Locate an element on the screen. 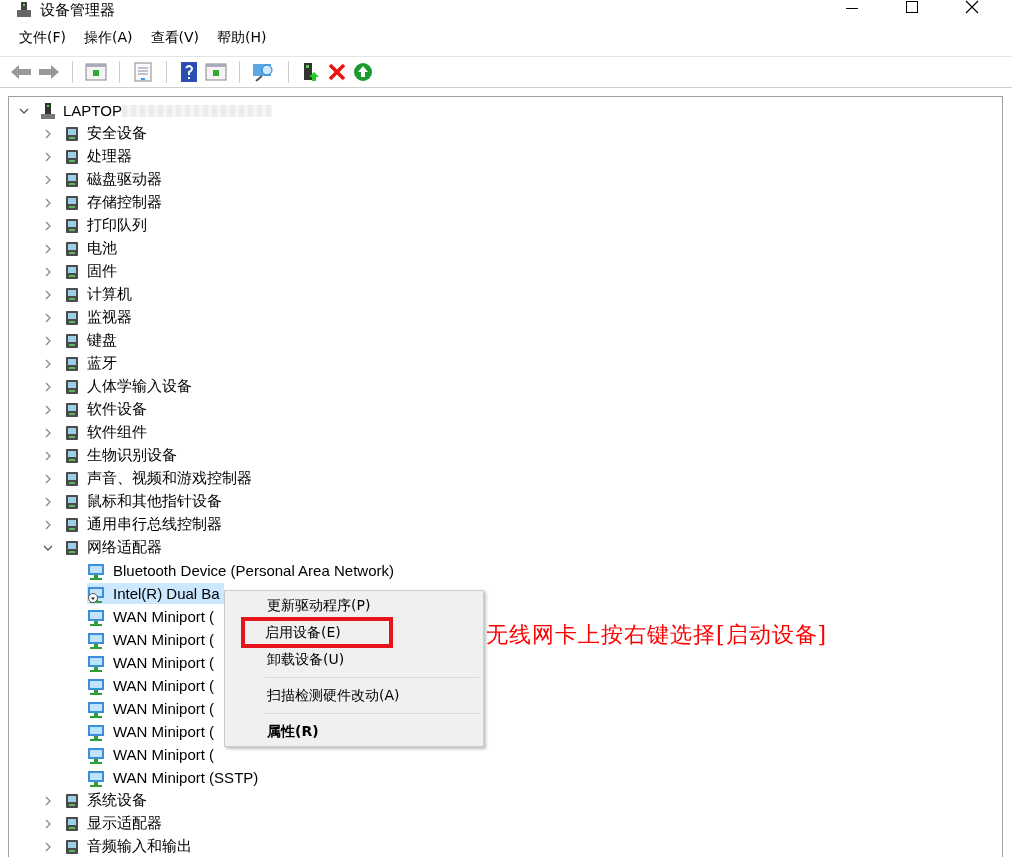  device-add-icon is located at coordinates (311, 72).